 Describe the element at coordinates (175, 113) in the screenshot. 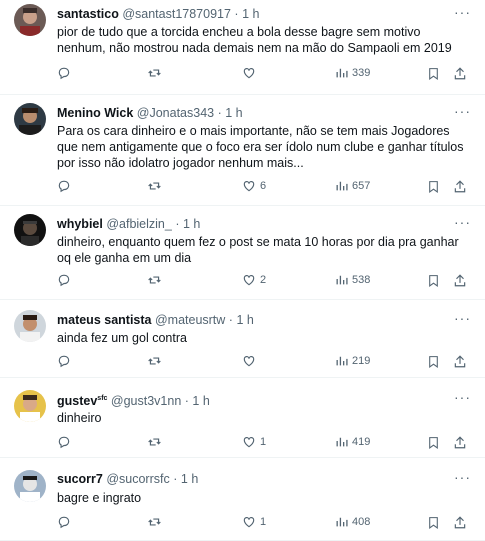

I see `user-handle: @Jonatas343` at that location.